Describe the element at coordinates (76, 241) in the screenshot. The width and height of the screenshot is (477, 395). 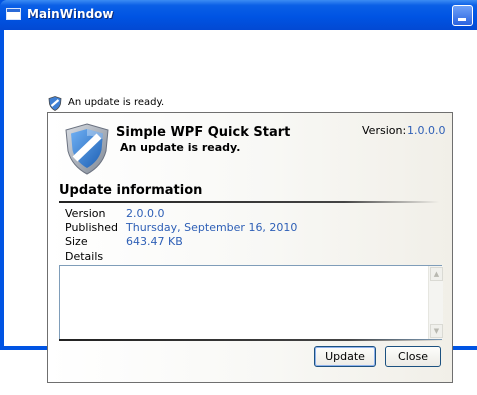
I see `size-label: Size` at that location.